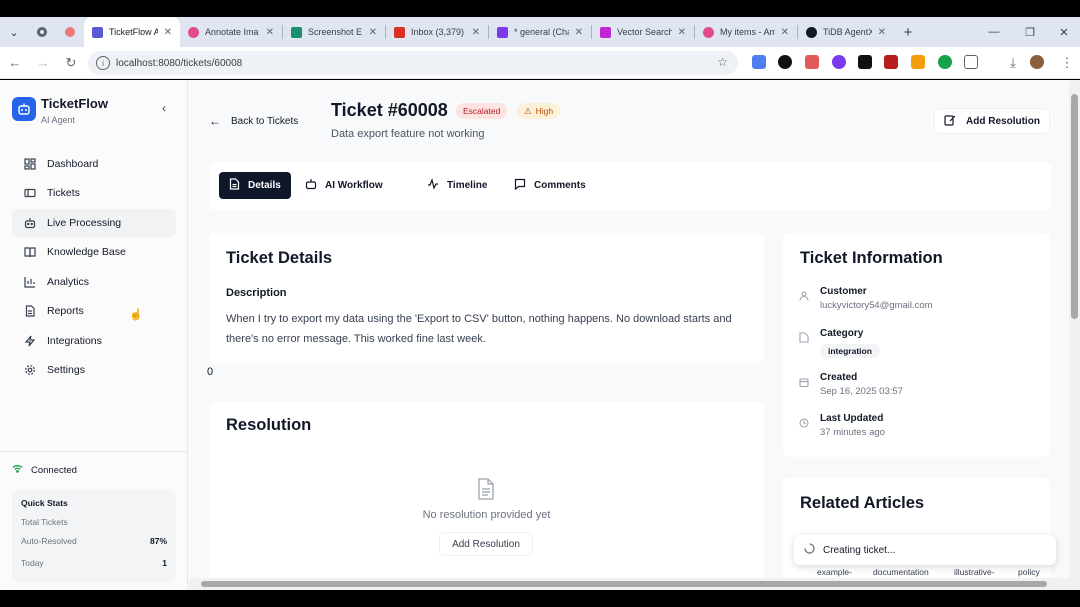 This screenshot has height=607, width=1080. What do you see at coordinates (1003, 121) in the screenshot?
I see `add-resolution-label: Add Resolution` at bounding box center [1003, 121].